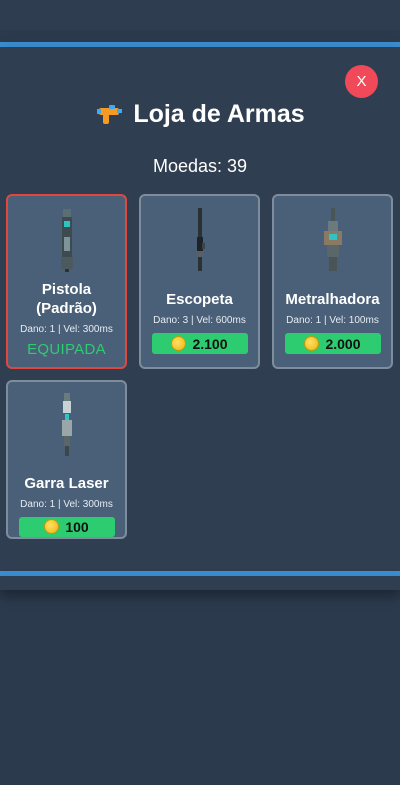 Image resolution: width=400 pixels, height=785 pixels. I want to click on close-label: X, so click(361, 81).